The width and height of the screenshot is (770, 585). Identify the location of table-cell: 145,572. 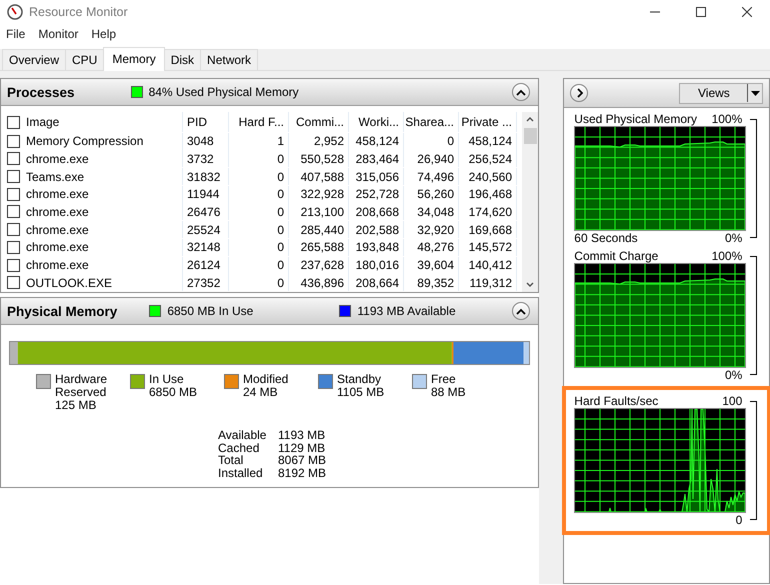
(488, 247).